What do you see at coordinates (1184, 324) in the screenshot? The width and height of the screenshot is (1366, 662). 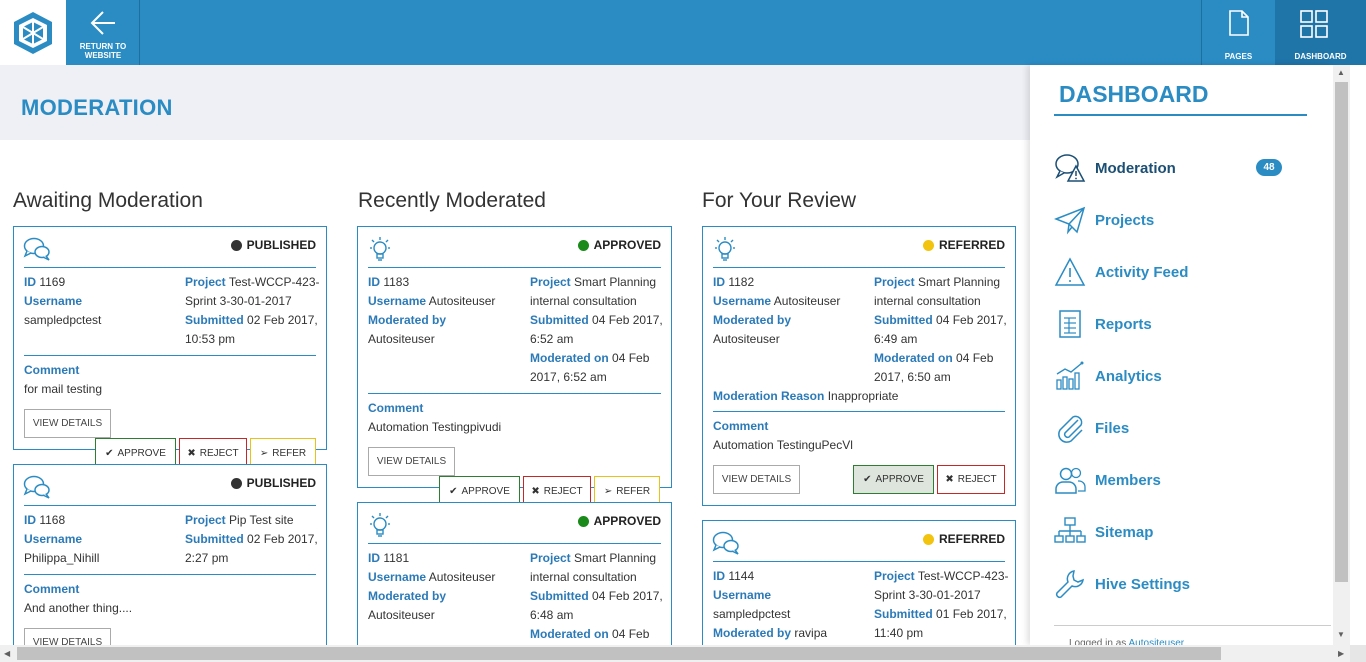 I see `sidebar-item-reports: Reports` at bounding box center [1184, 324].